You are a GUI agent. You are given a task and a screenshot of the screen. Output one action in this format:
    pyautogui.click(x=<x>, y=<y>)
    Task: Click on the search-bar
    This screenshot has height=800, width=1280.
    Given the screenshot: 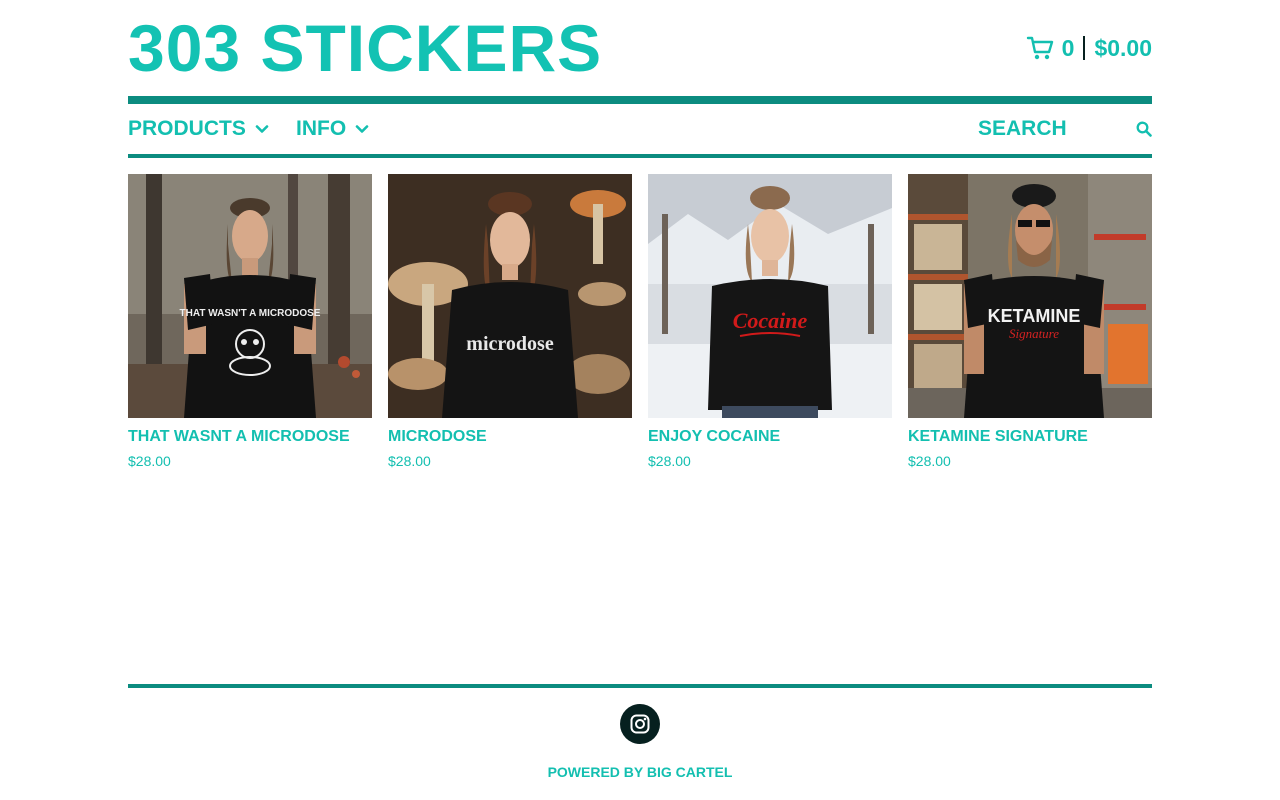 What is the action you would take?
    pyautogui.click(x=1065, y=129)
    